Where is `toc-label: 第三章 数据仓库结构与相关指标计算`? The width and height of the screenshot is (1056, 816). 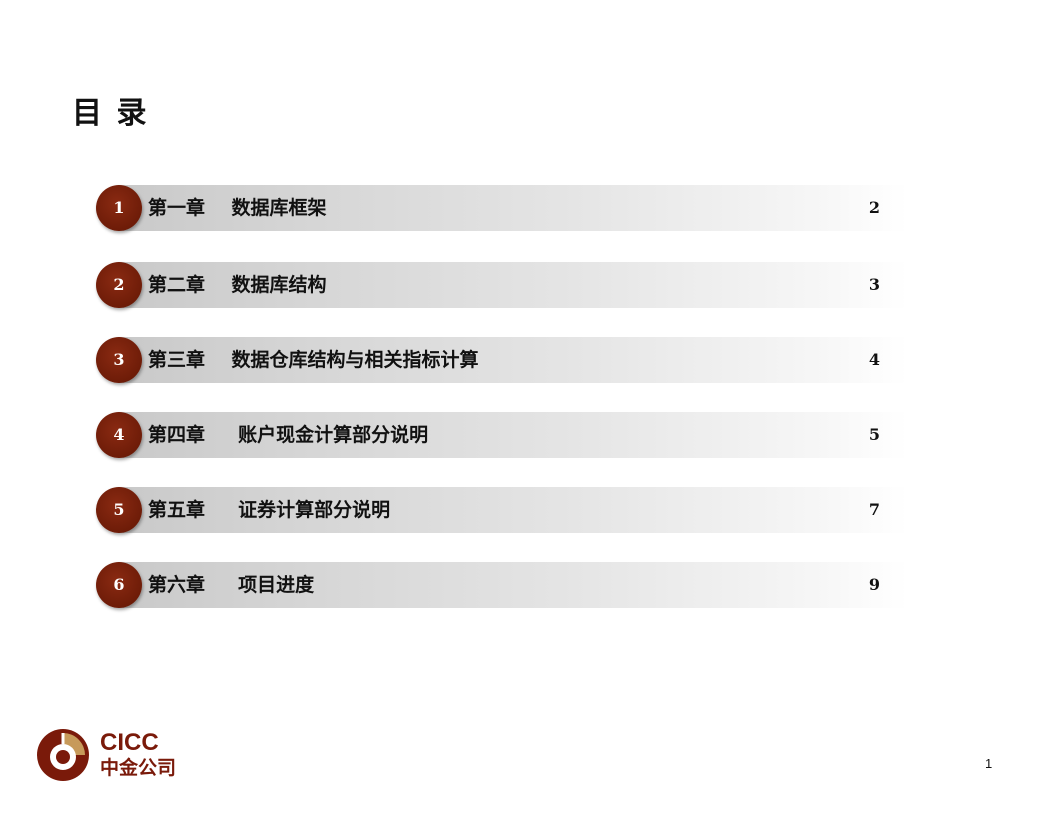
toc-label: 第三章 数据仓库结构与相关指标计算 is located at coordinates (313, 360).